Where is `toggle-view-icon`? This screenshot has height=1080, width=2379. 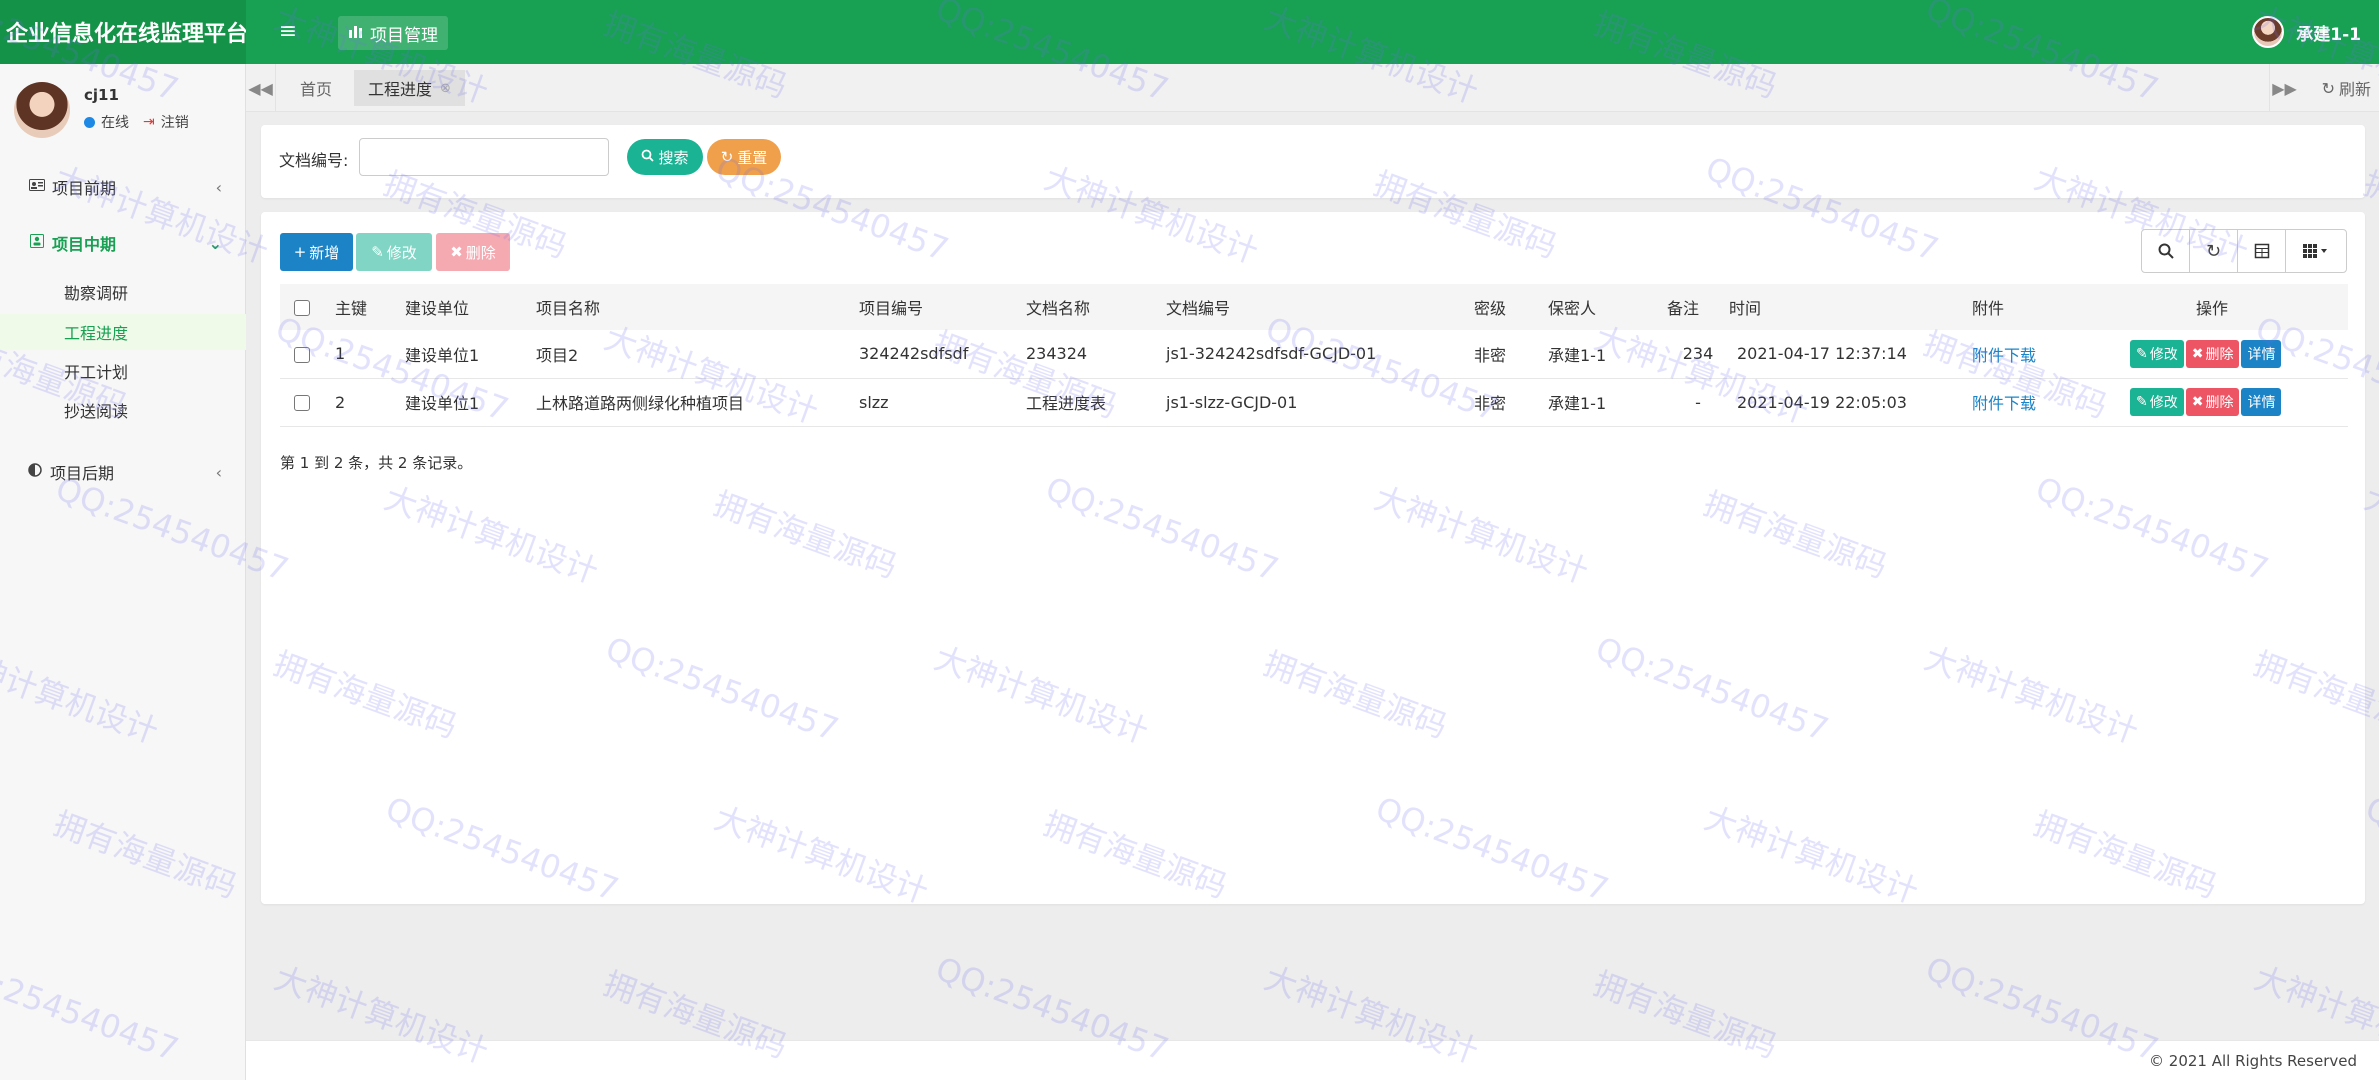 toggle-view-icon is located at coordinates (2262, 251).